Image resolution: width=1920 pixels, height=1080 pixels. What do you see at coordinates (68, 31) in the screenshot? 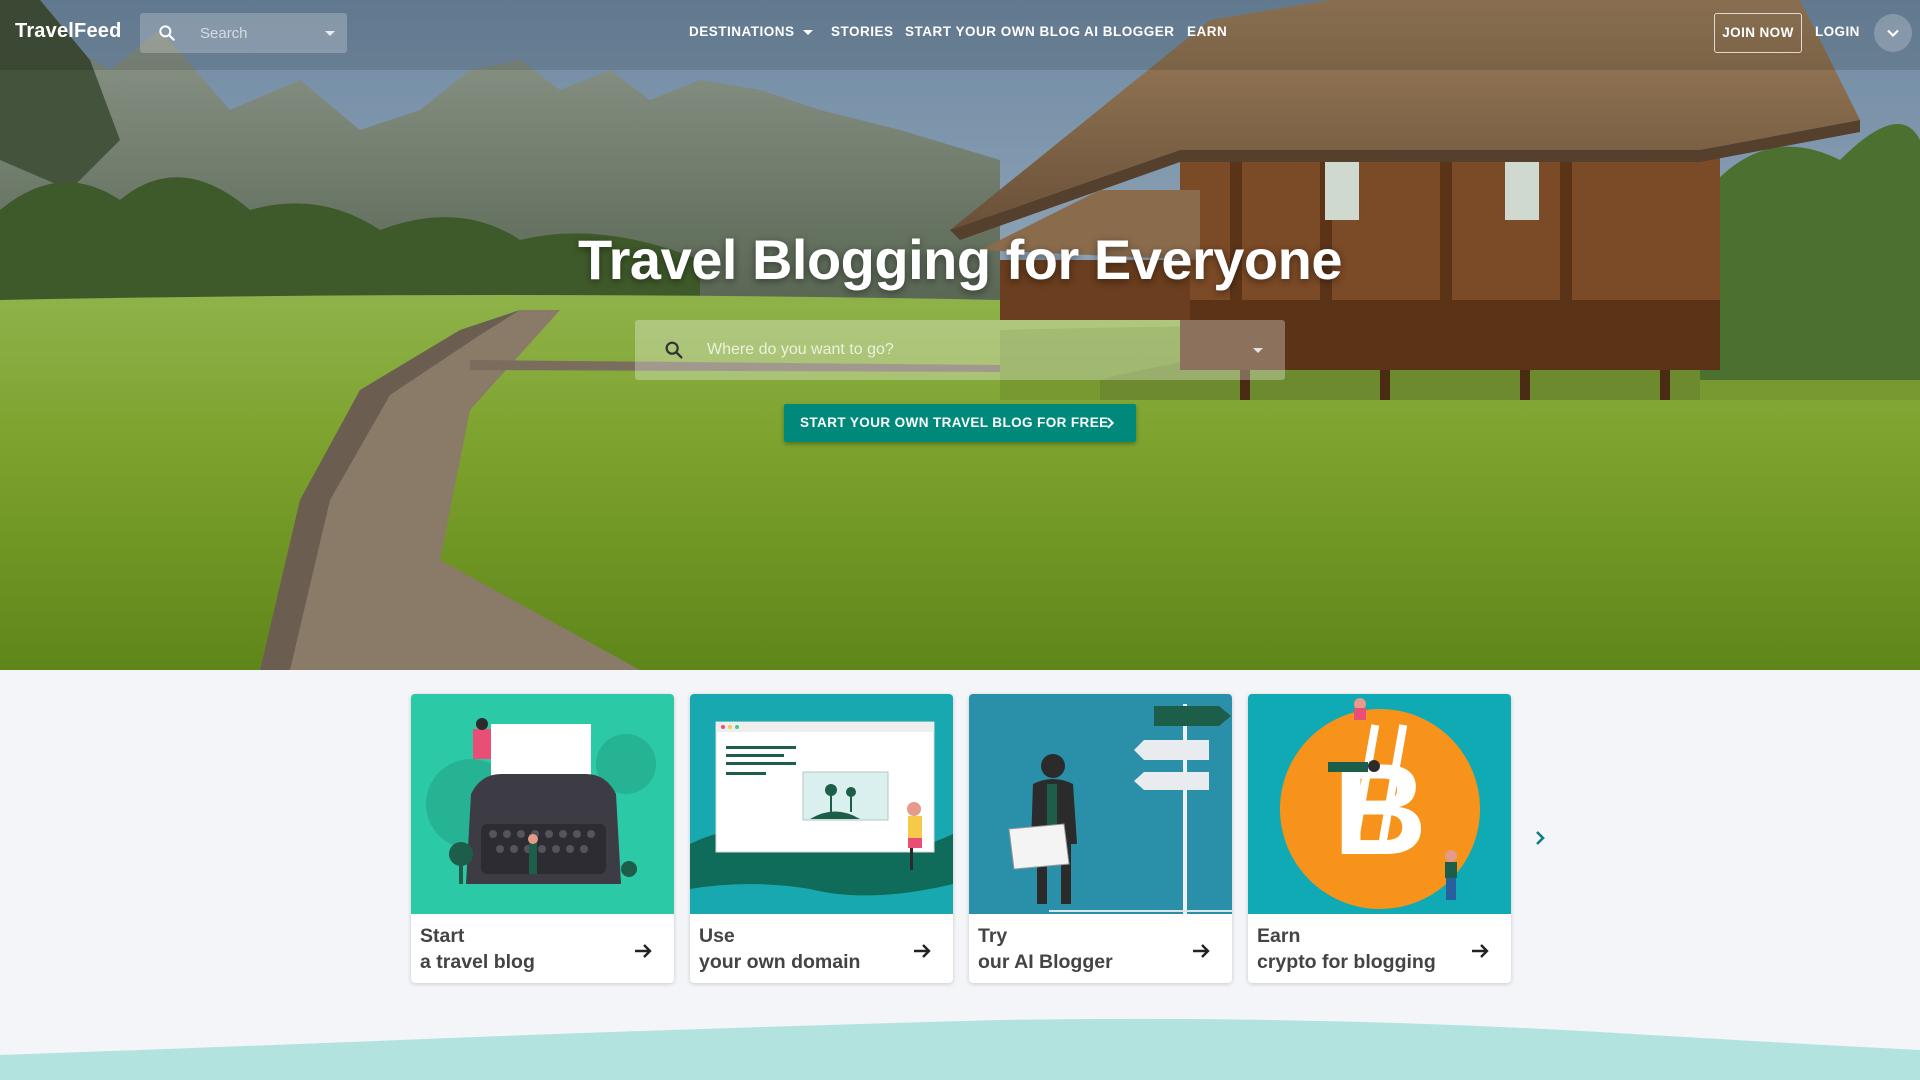
I see `brand-logo: TravelFeed` at bounding box center [68, 31].